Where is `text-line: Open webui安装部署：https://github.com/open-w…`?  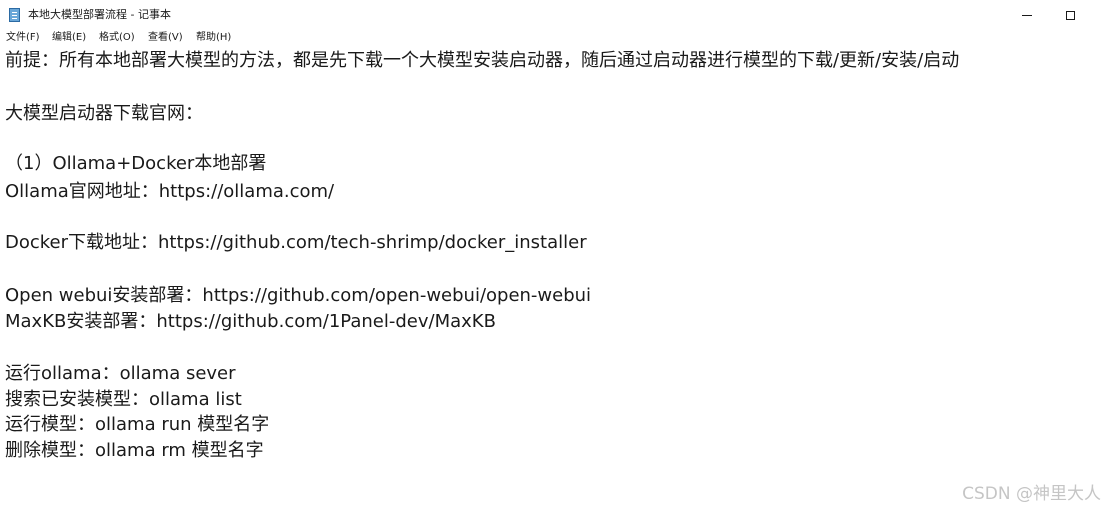
text-line: Open webui安装部署：https://github.com/open-w… is located at coordinates (298, 295).